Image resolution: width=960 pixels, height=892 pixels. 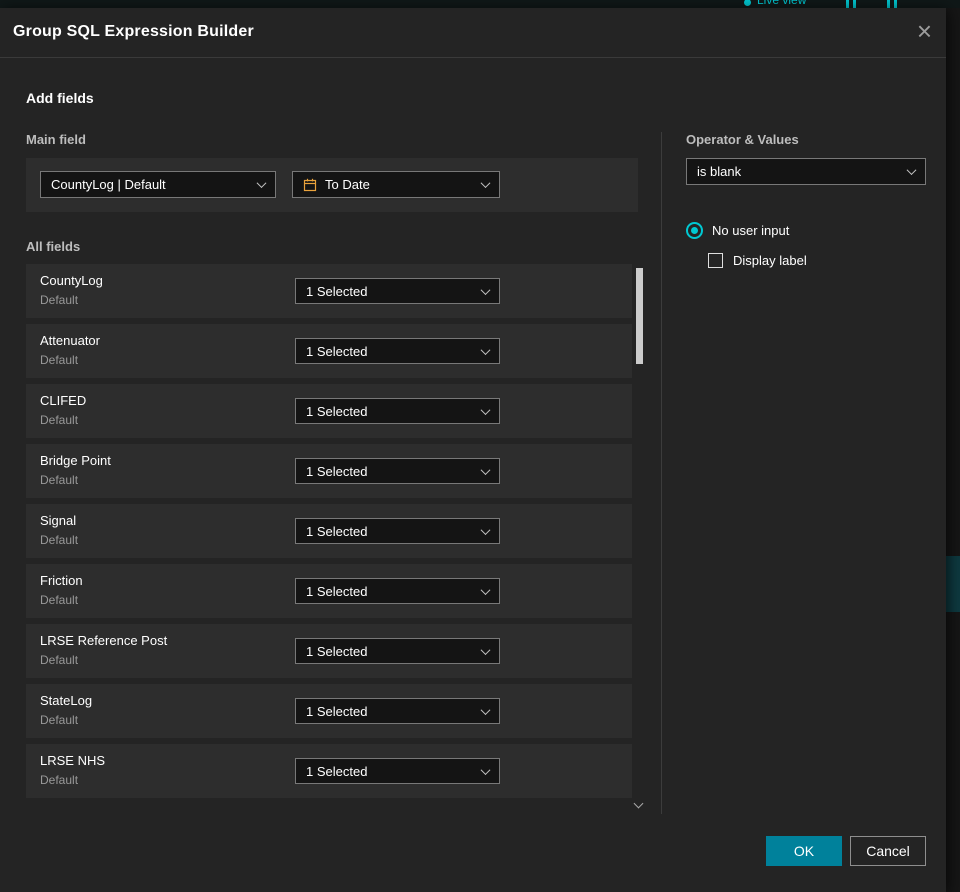 I want to click on field-row: LRSE NHS Default 1 Selected, so click(x=329, y=771).